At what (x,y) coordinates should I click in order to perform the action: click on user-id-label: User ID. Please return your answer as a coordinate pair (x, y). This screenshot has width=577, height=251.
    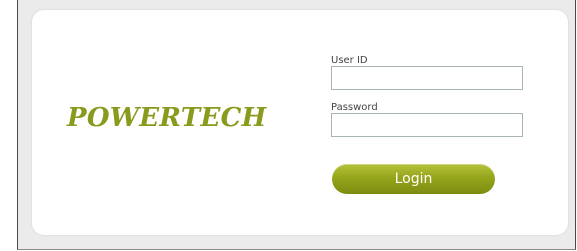
    Looking at the image, I should click on (349, 60).